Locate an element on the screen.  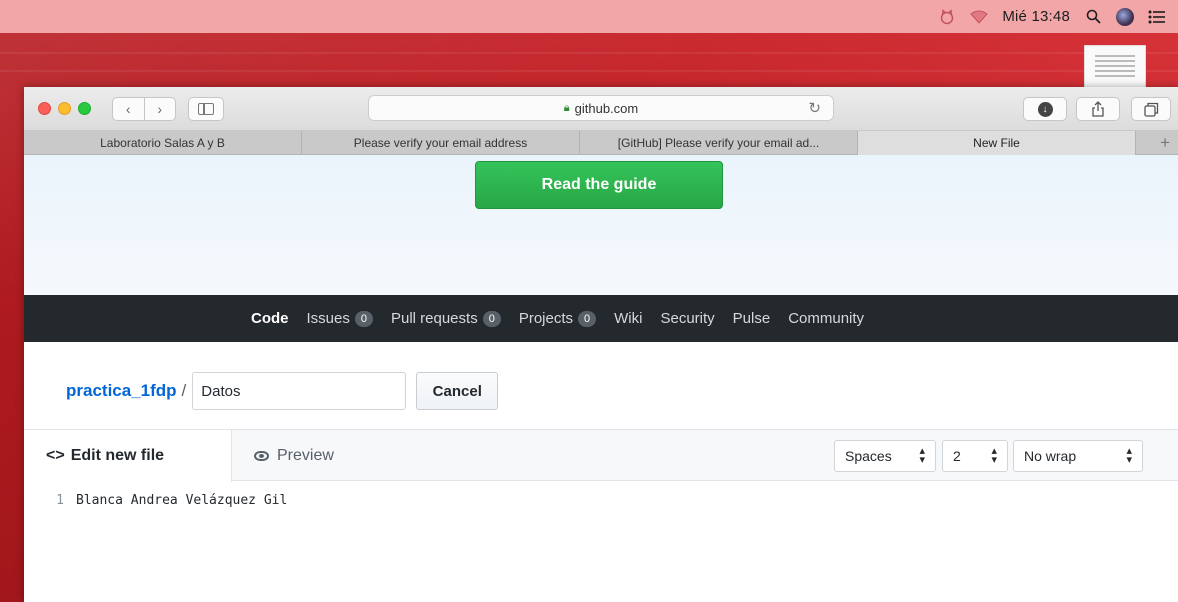
menu-bar: Mié 13:48 is located at coordinates (589, 16).